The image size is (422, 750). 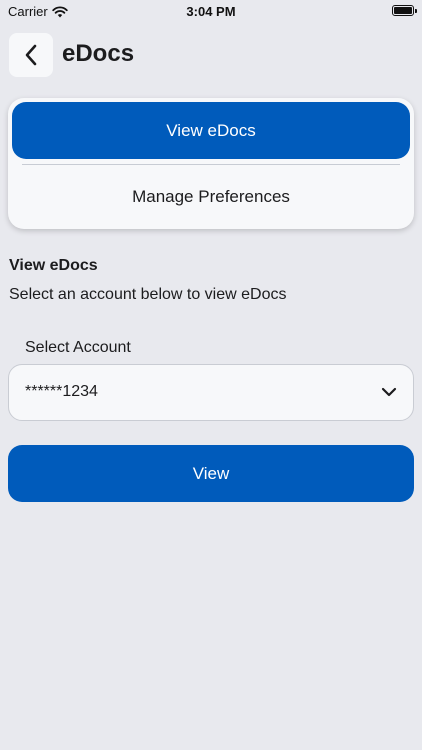 What do you see at coordinates (53, 265) in the screenshot?
I see `section-heading: View eDocs` at bounding box center [53, 265].